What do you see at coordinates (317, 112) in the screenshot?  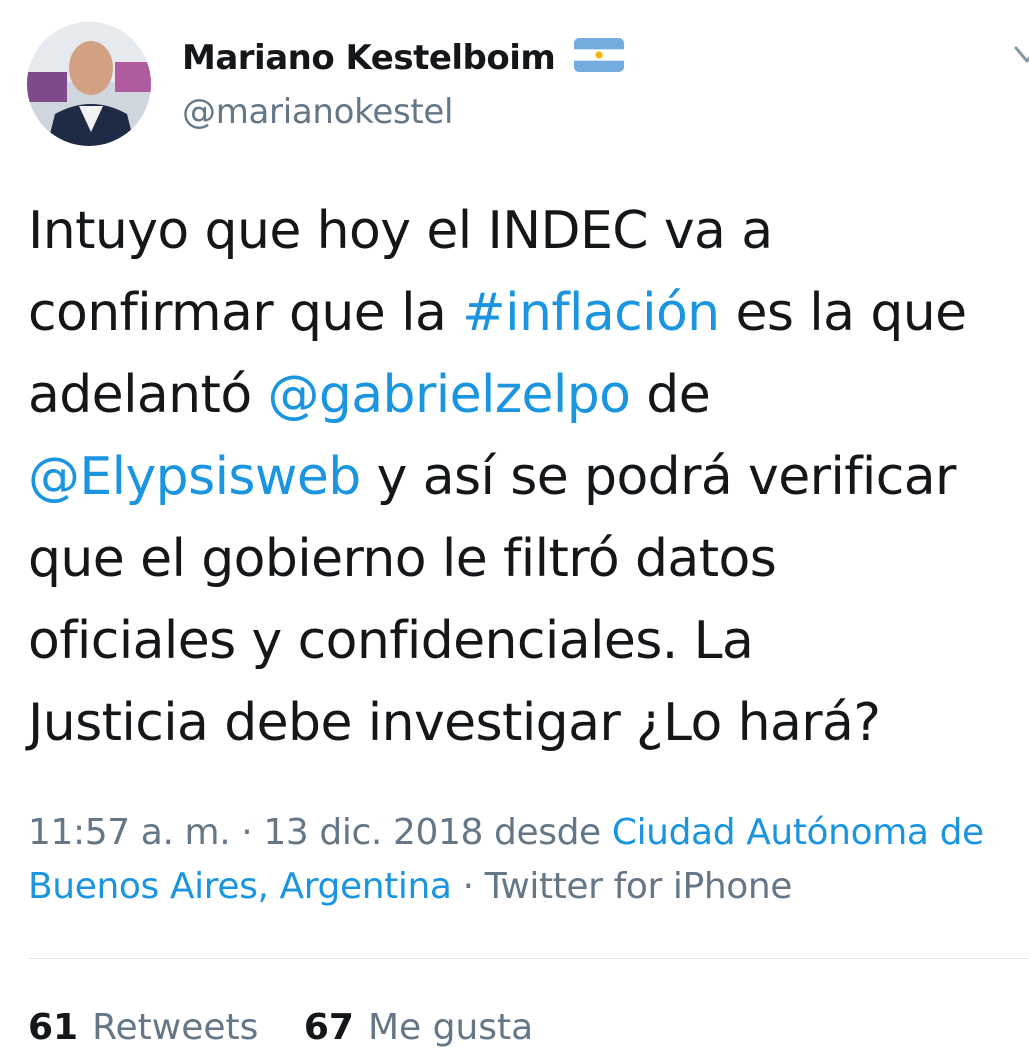 I see `user-handle: @marianokestel` at bounding box center [317, 112].